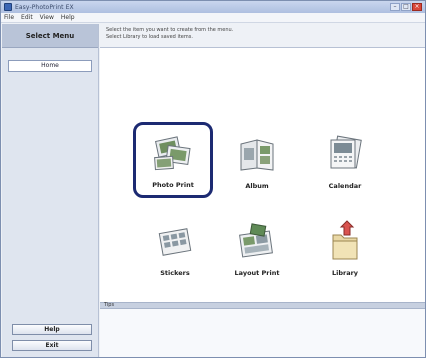 The height and width of the screenshot is (358, 426). I want to click on tile-calendar: Calendar, so click(345, 164).